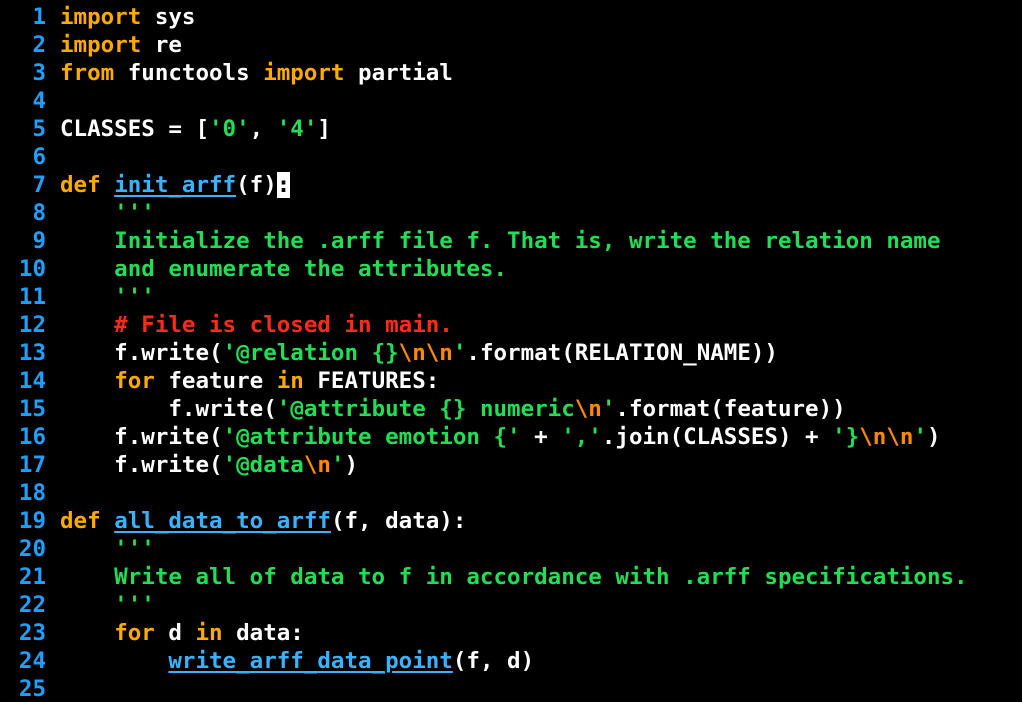  What do you see at coordinates (39, 73) in the screenshot?
I see `line-number: 3` at bounding box center [39, 73].